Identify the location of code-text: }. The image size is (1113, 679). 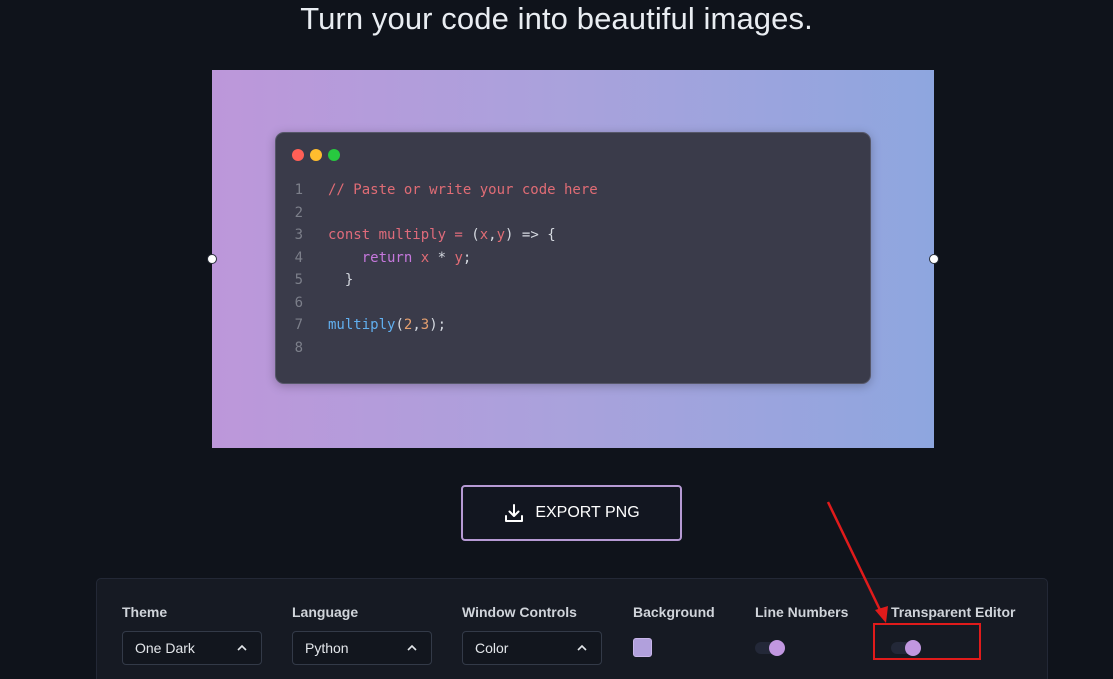
(340, 280).